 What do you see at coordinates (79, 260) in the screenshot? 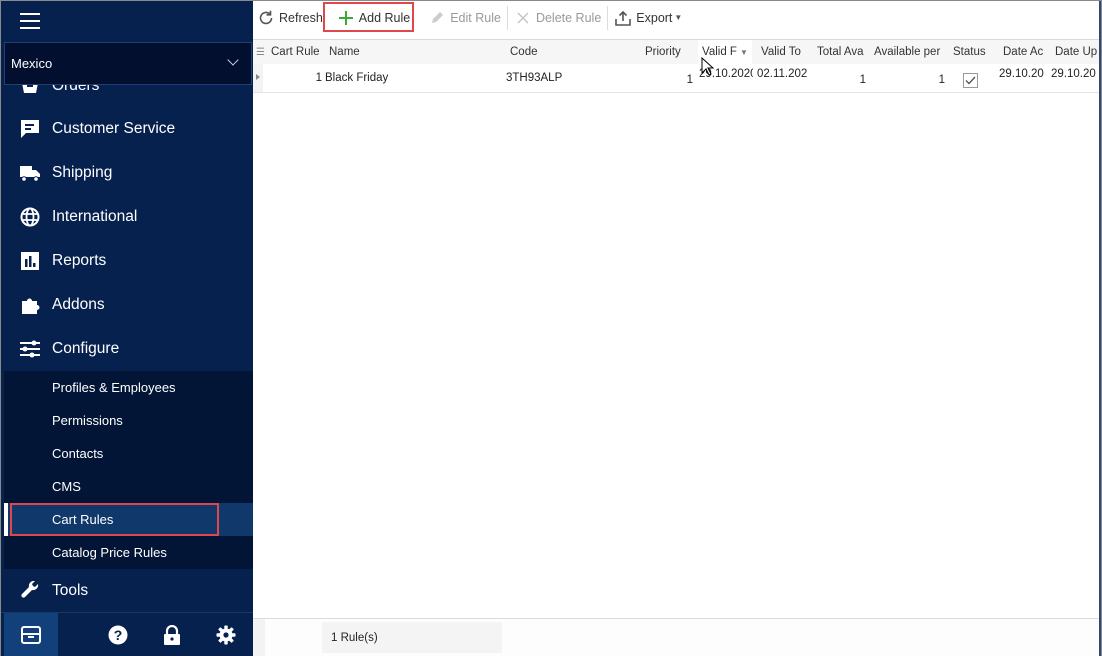
I see `sidebar-item-label: Reports` at bounding box center [79, 260].